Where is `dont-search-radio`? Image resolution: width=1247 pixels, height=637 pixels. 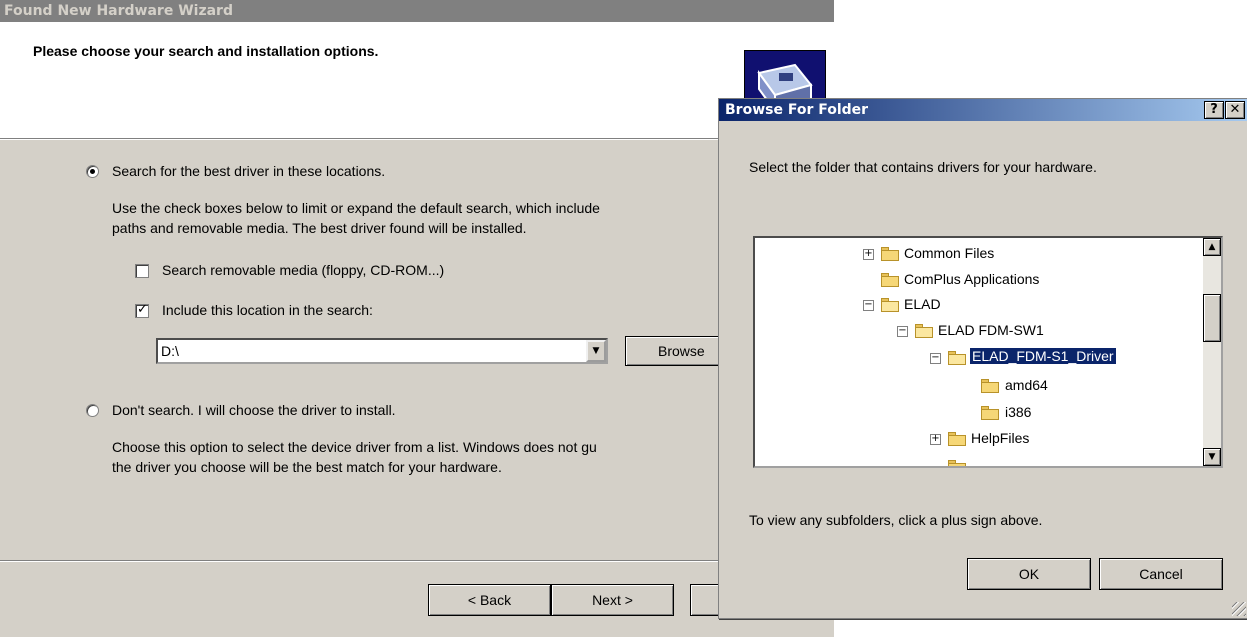 dont-search-radio is located at coordinates (92, 410).